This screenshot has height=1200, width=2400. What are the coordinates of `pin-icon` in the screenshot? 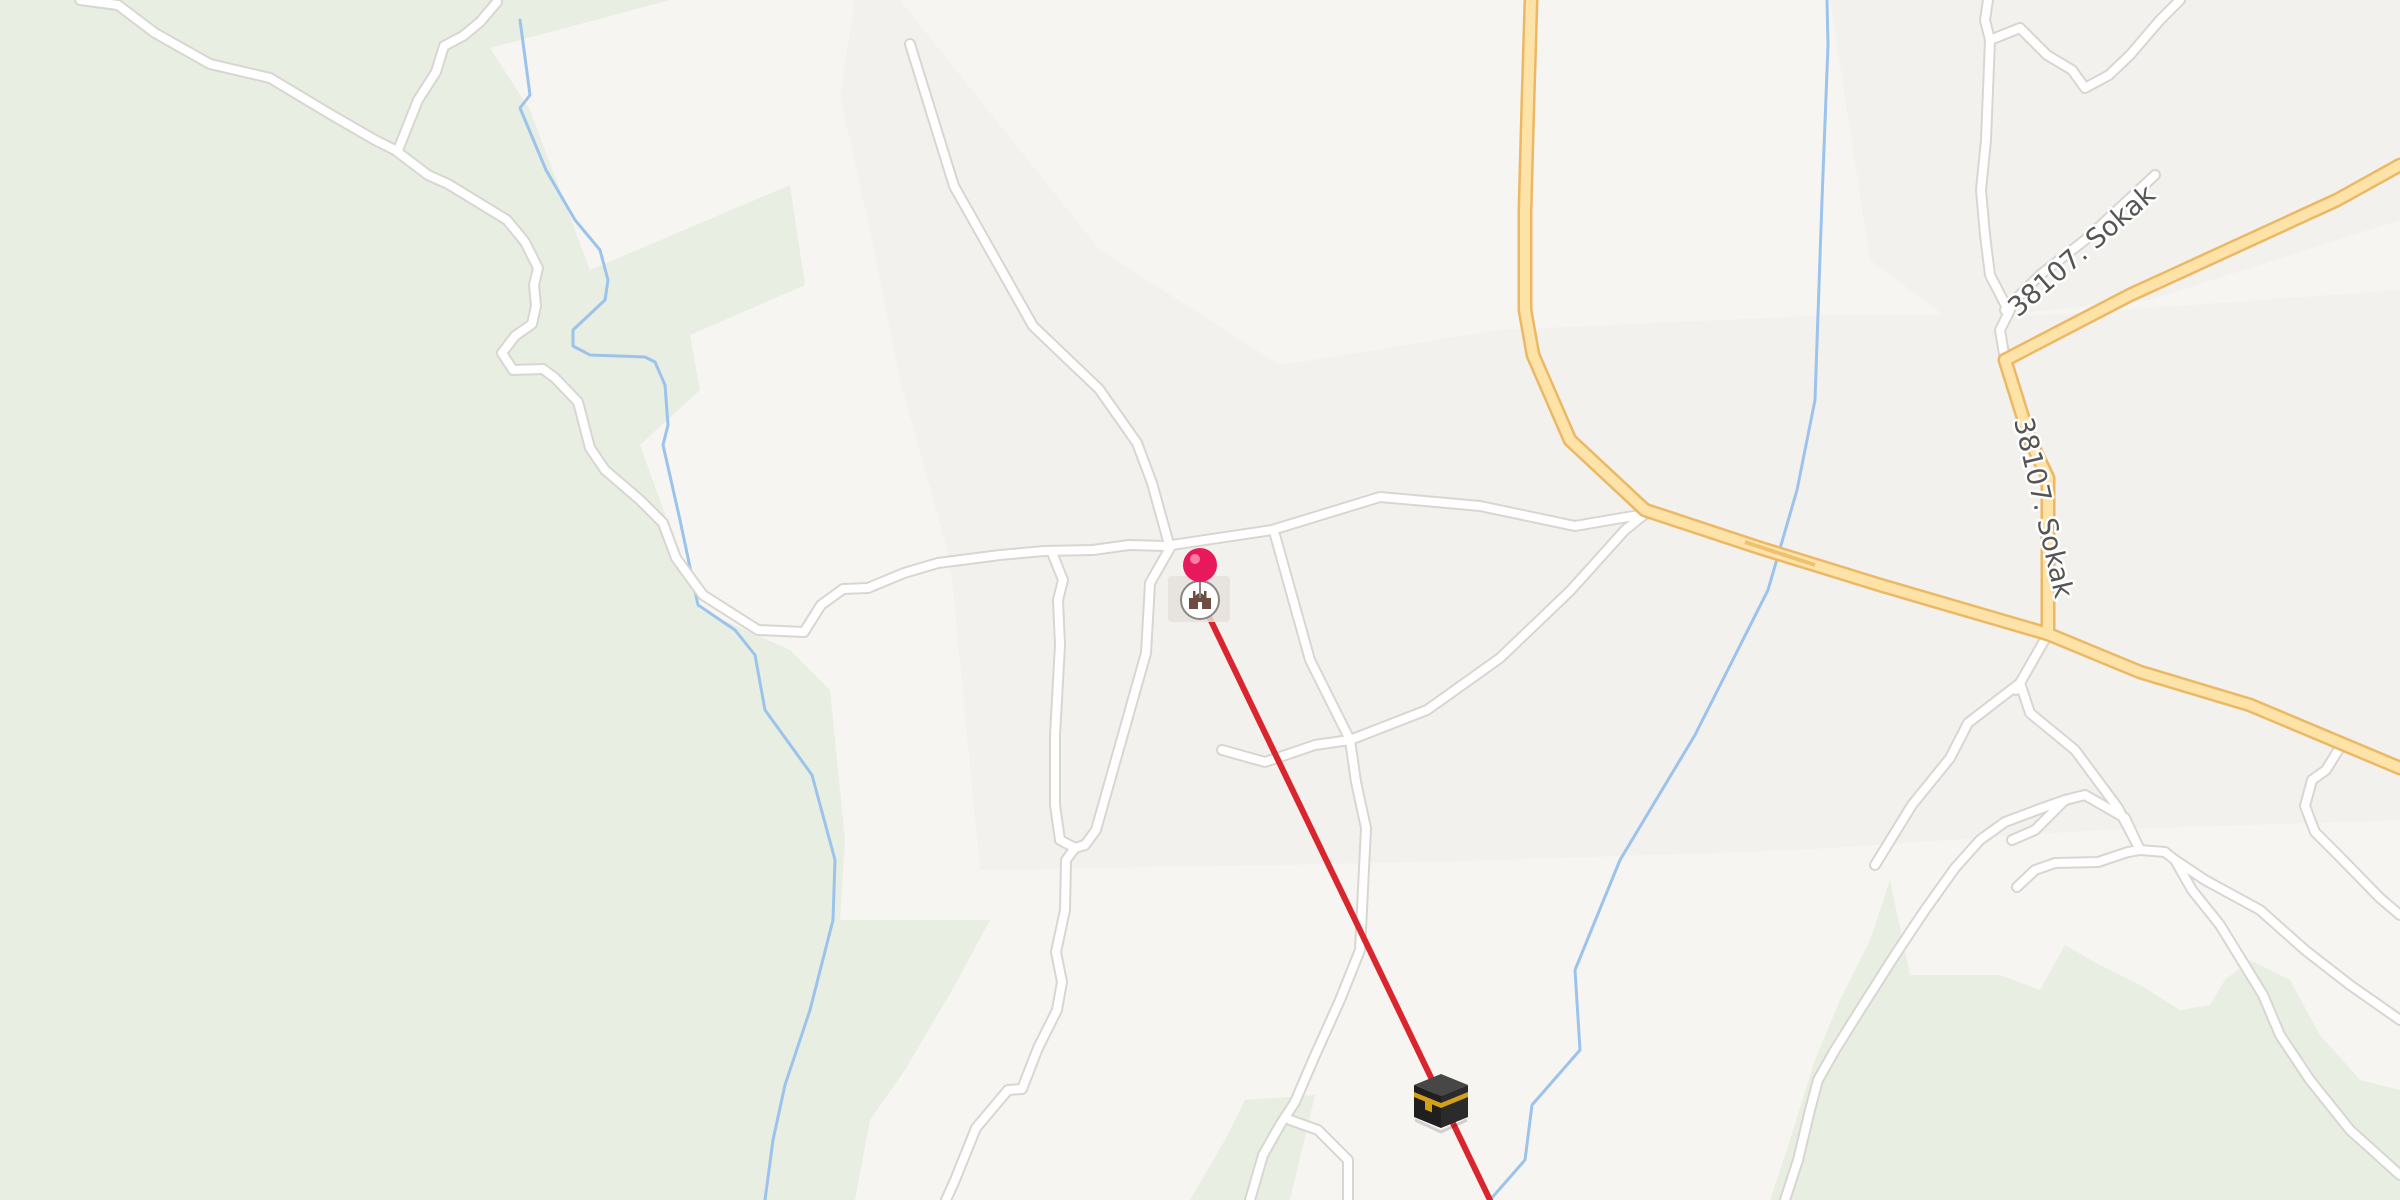 It's located at (1200, 565).